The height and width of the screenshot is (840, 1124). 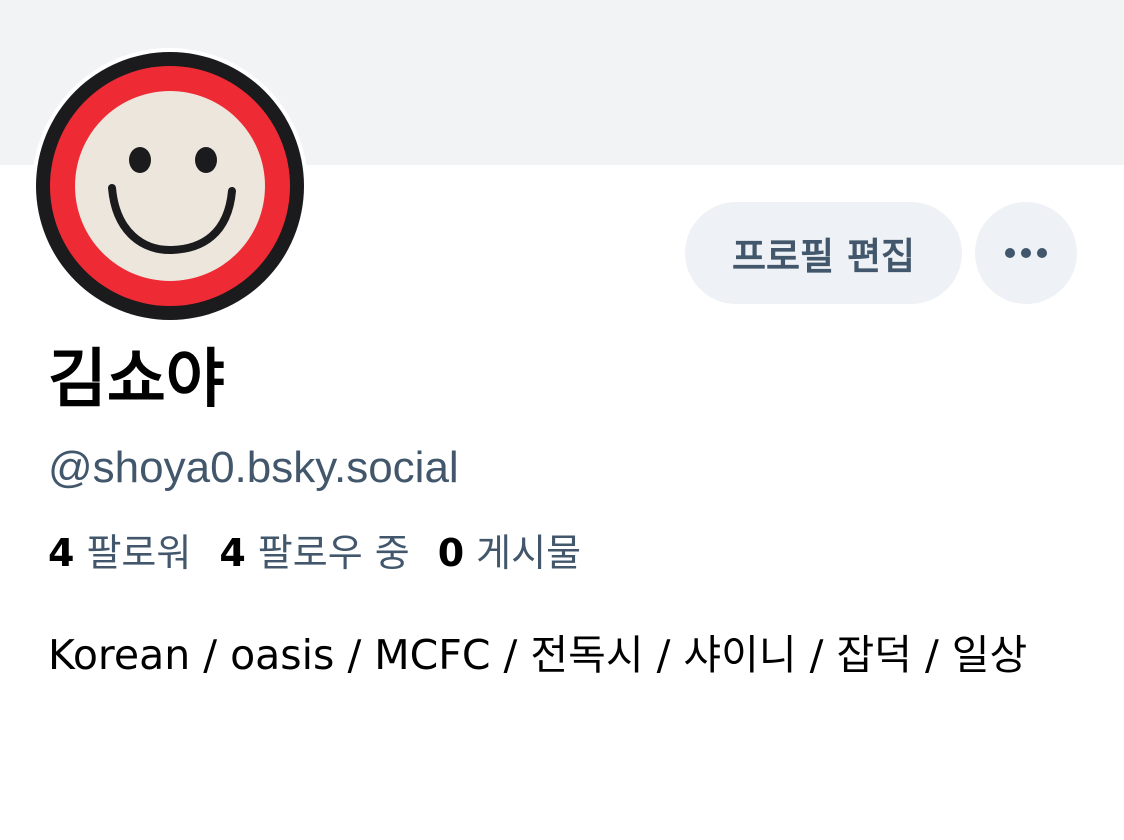 I want to click on avatar, so click(x=170, y=186).